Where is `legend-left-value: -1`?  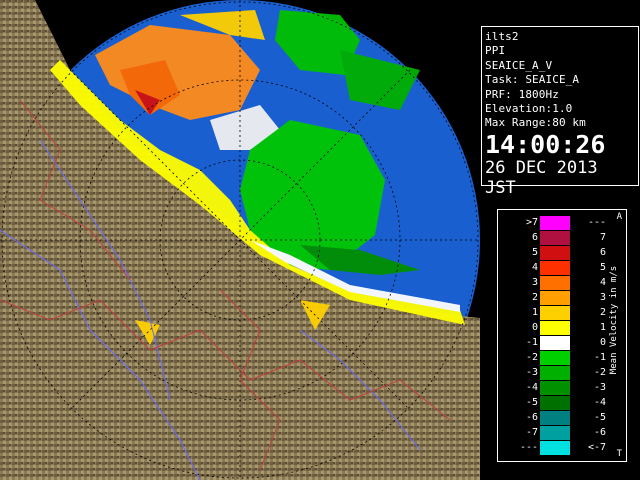 legend-left-value: -1 is located at coordinates (531, 342).